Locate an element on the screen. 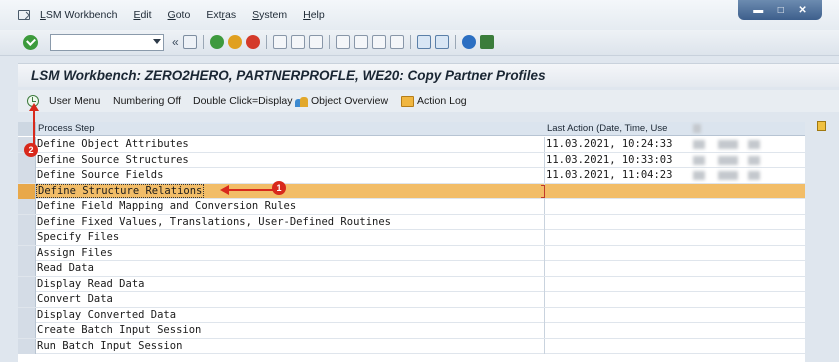  process-step-cell: Assign Files is located at coordinates (75, 253).